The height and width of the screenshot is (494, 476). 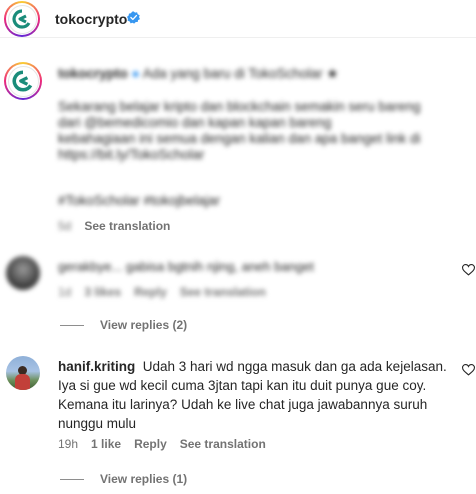 What do you see at coordinates (64, 292) in the screenshot?
I see `comment-time: 1d` at bounding box center [64, 292].